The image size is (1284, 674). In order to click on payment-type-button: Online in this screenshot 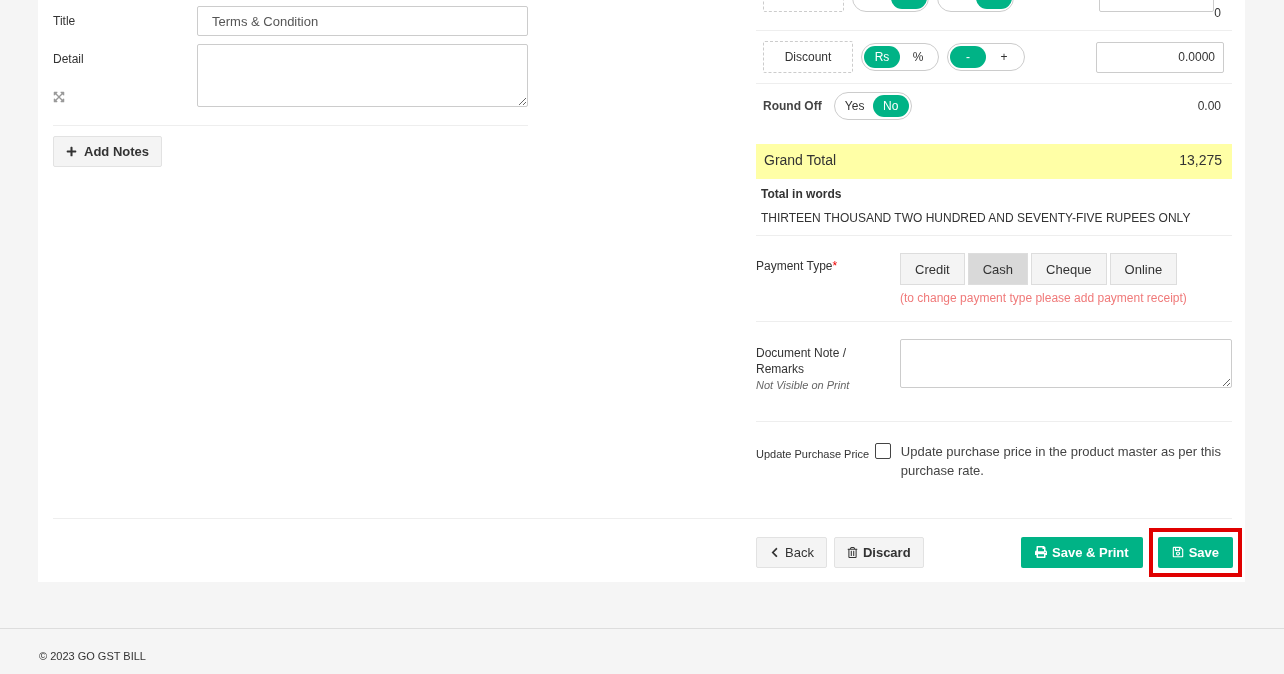, I will do `click(1143, 269)`.